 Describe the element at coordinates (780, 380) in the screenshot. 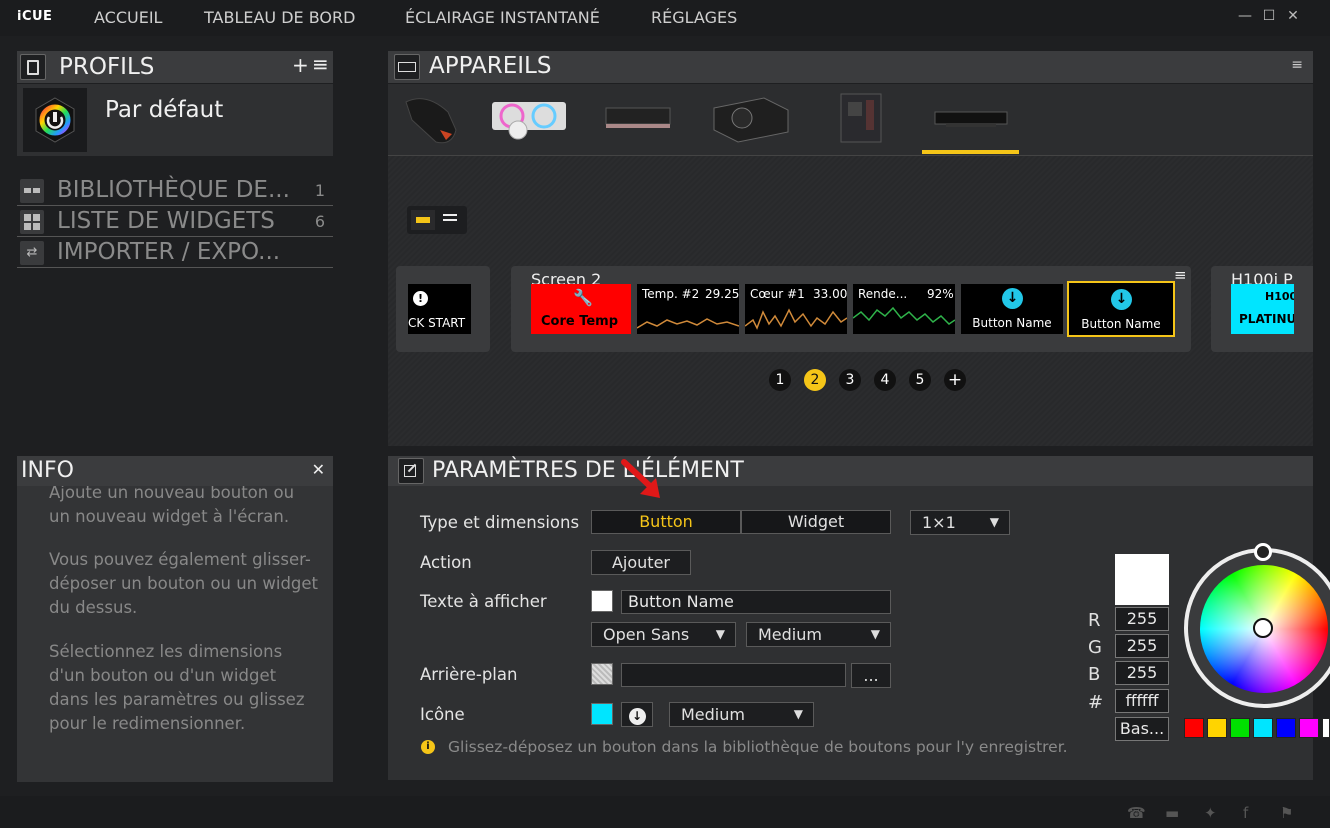

I see `page-1: 1` at that location.